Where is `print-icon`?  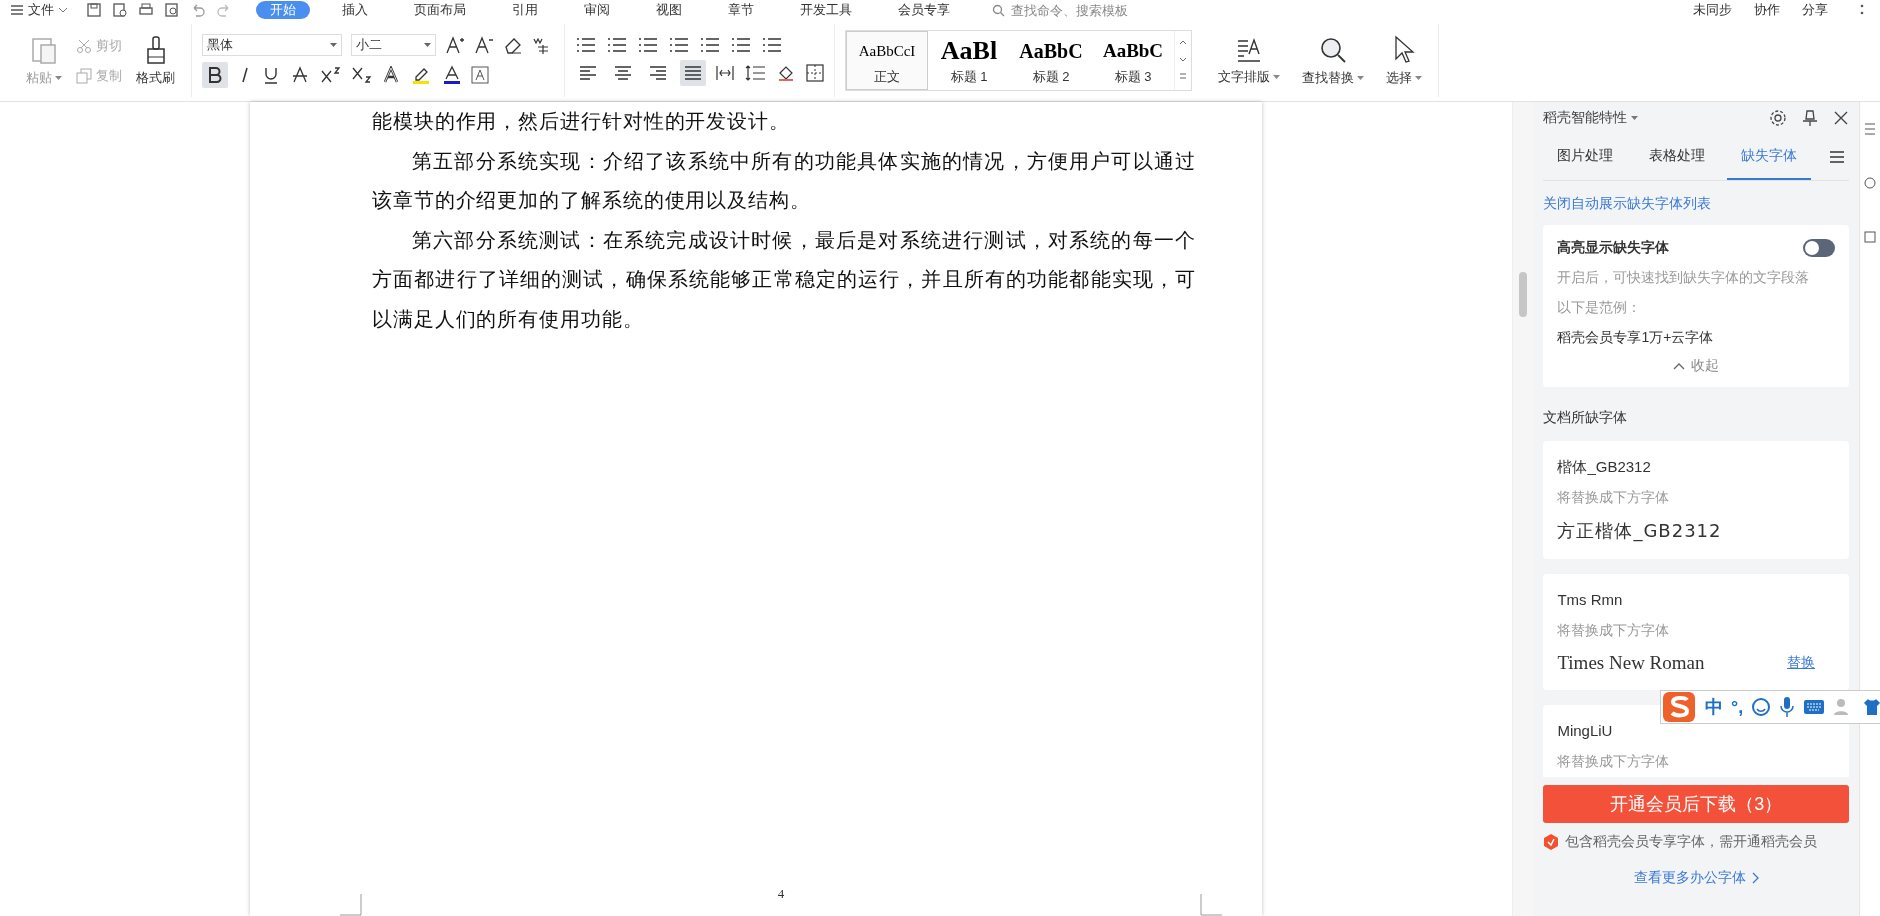 print-icon is located at coordinates (146, 10).